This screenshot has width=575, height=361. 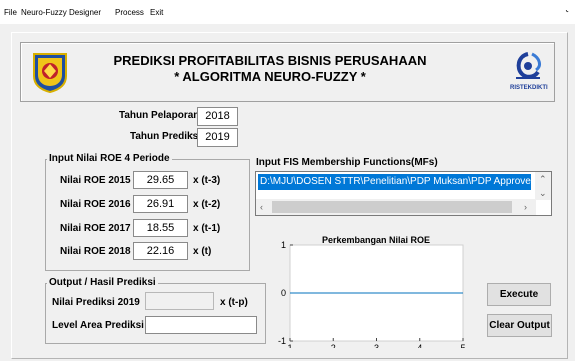 I want to click on scroll-left-icon: ‹, so click(x=261, y=207).